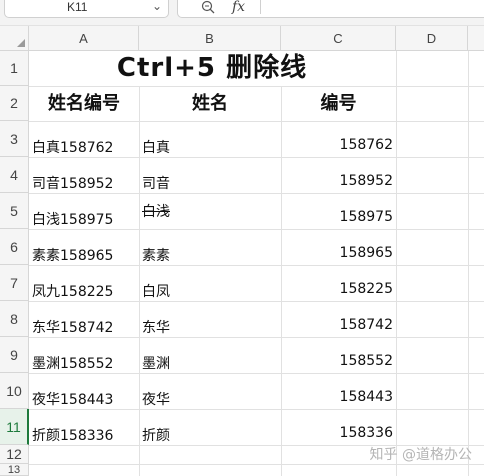  Describe the element at coordinates (72, 399) in the screenshot. I see `cell-combined: 夜华158443` at that location.